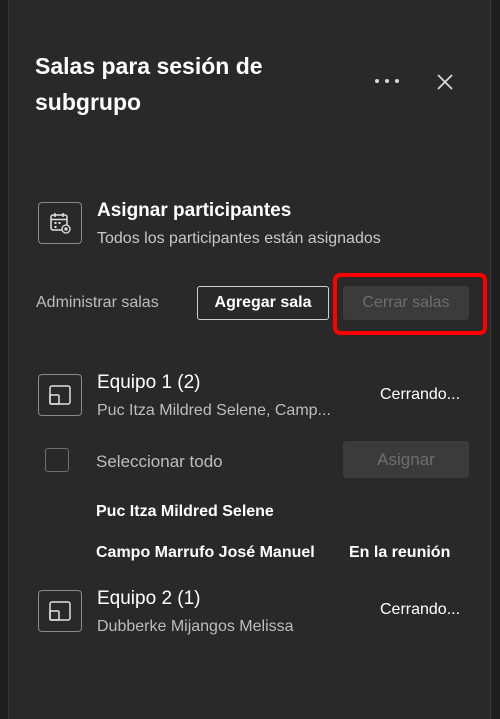 The width and height of the screenshot is (500, 719). Describe the element at coordinates (239, 238) in the screenshot. I see `assign-participants-status: Todos los participantes están asignados` at that location.